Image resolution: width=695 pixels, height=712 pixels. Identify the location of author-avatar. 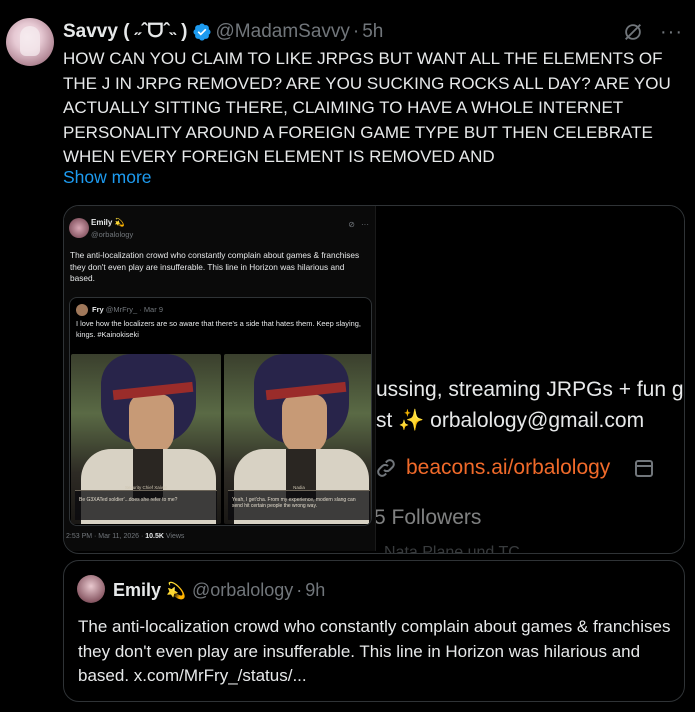
(30, 42).